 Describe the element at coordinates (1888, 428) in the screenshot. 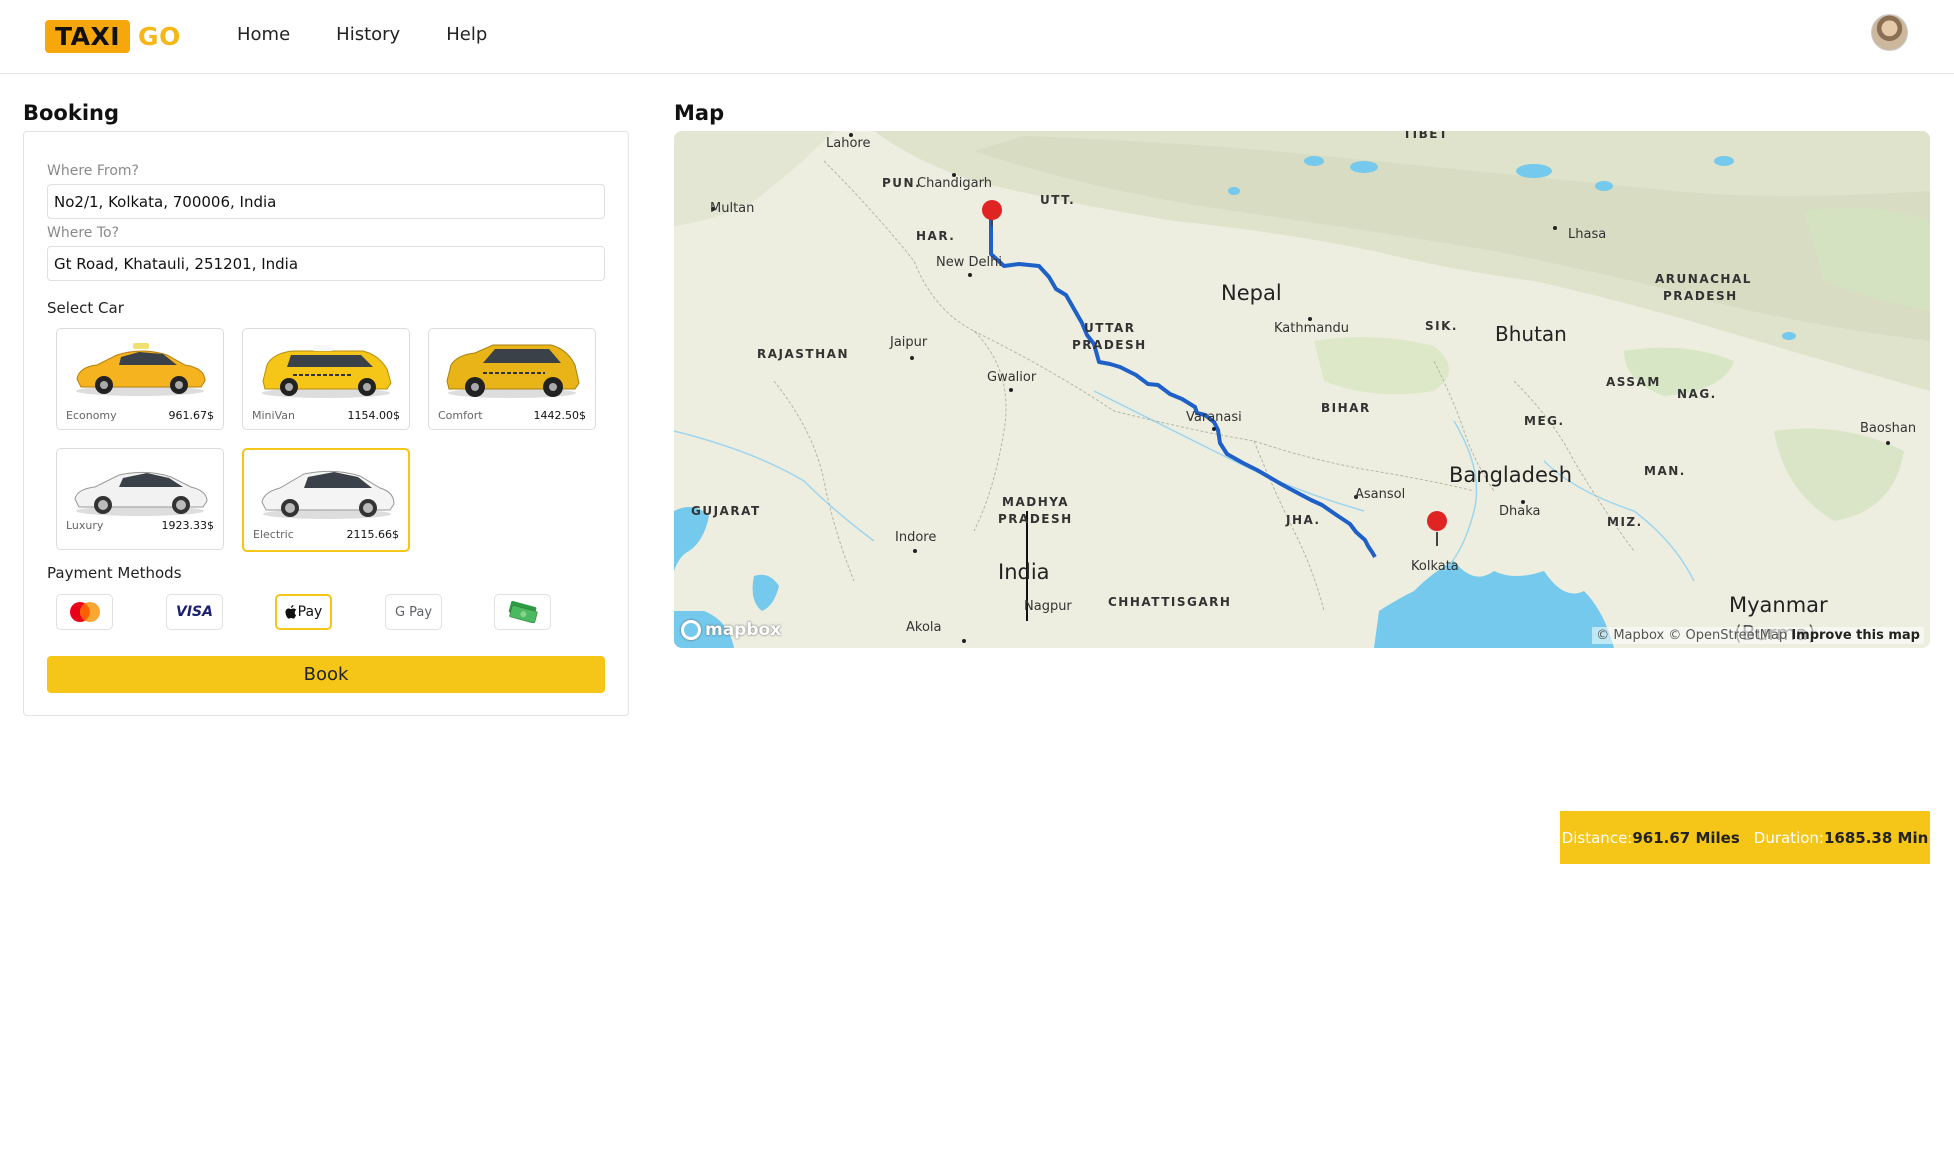

I see `map-label-baoshan: Baoshan` at that location.